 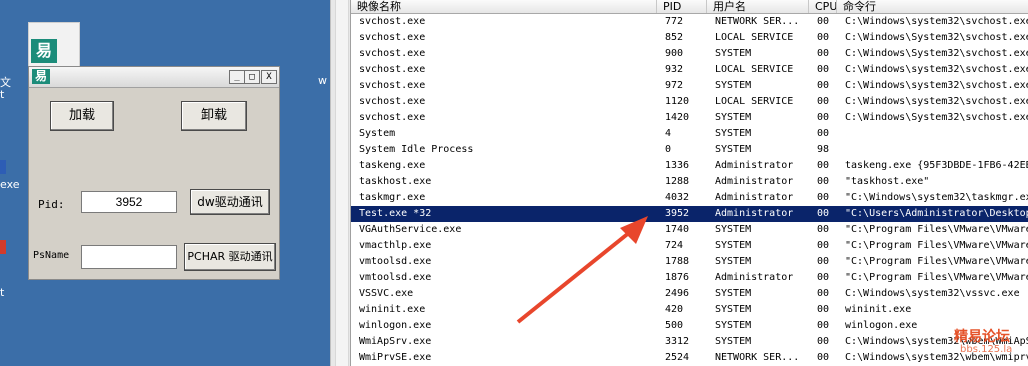 What do you see at coordinates (689, 310) in the screenshot?
I see `table-row: wininit.exe 420 SYSTEM 00 wininit.exe` at bounding box center [689, 310].